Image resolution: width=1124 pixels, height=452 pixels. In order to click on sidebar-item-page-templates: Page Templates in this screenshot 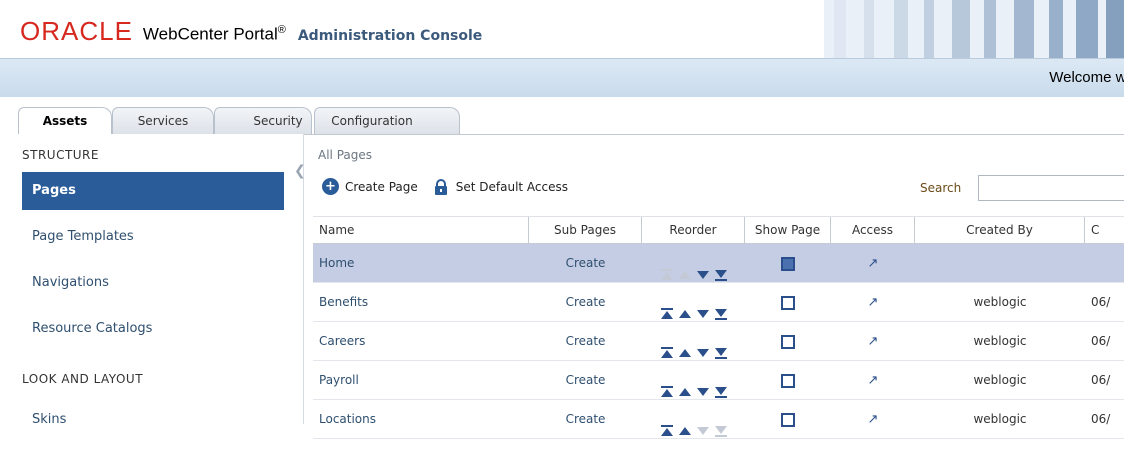, I will do `click(153, 237)`.